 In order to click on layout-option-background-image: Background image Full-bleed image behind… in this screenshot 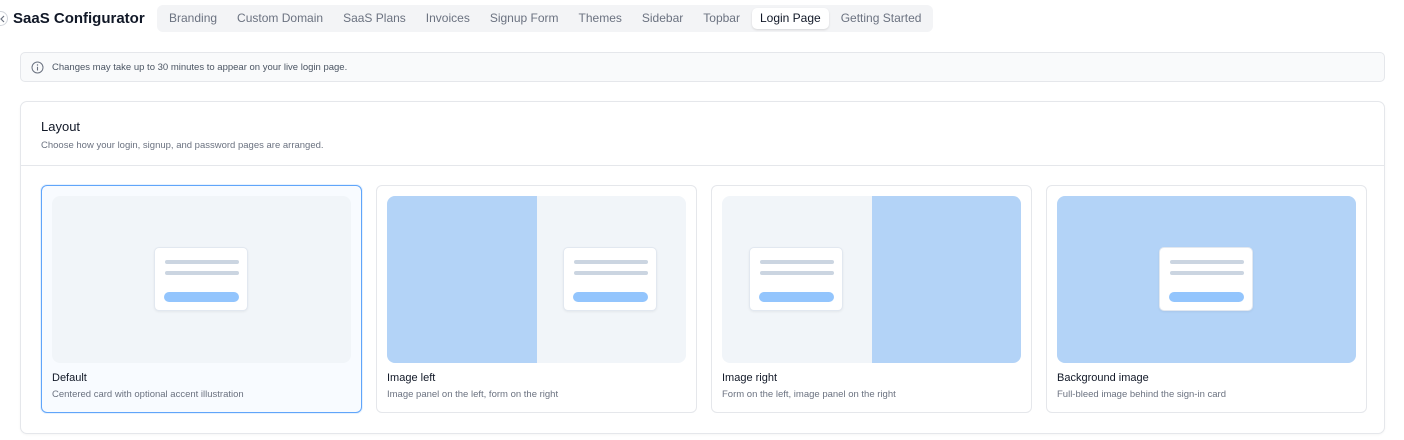, I will do `click(1206, 299)`.